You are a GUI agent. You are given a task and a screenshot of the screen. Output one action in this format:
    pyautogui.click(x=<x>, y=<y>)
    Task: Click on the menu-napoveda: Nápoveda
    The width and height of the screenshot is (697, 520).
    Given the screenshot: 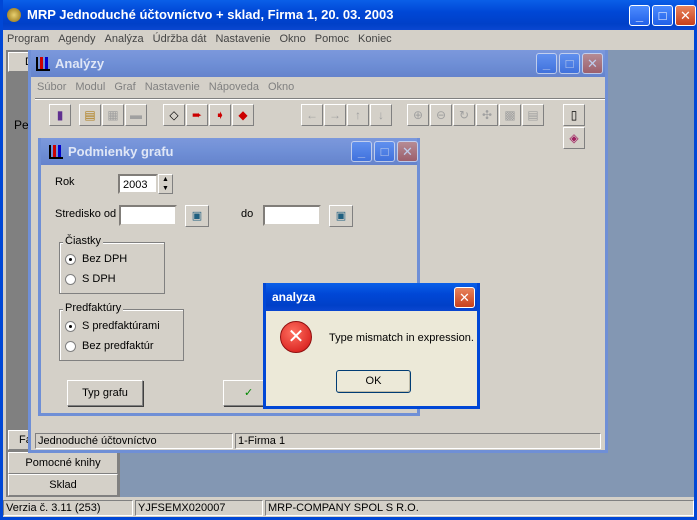 What is the action you would take?
    pyautogui.click(x=234, y=87)
    